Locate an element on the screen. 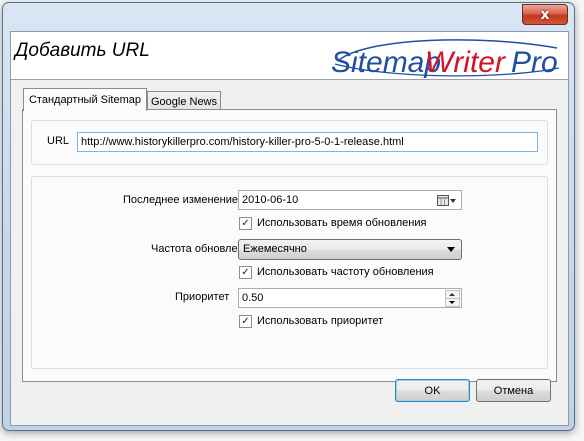  close-button: x is located at coordinates (545, 14).